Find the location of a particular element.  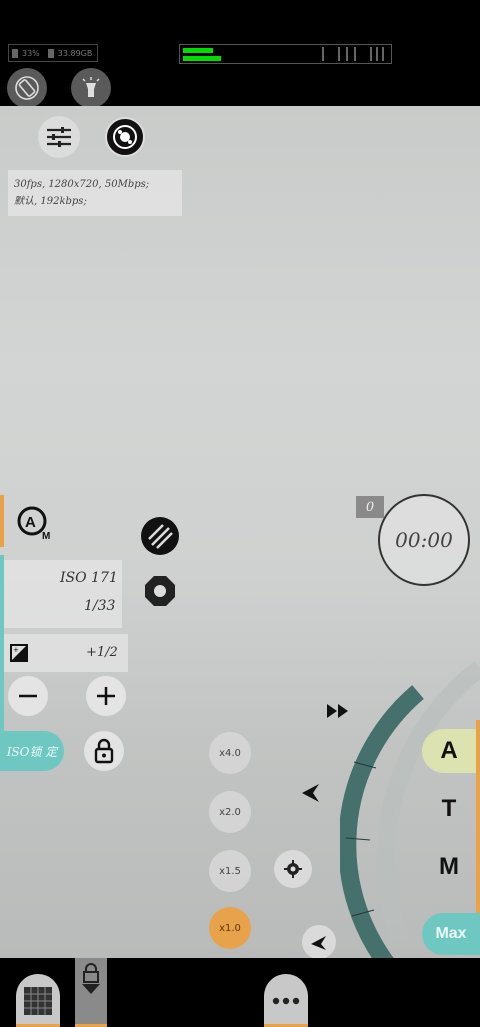

iso-value: ISO 171 is located at coordinates (89, 578).